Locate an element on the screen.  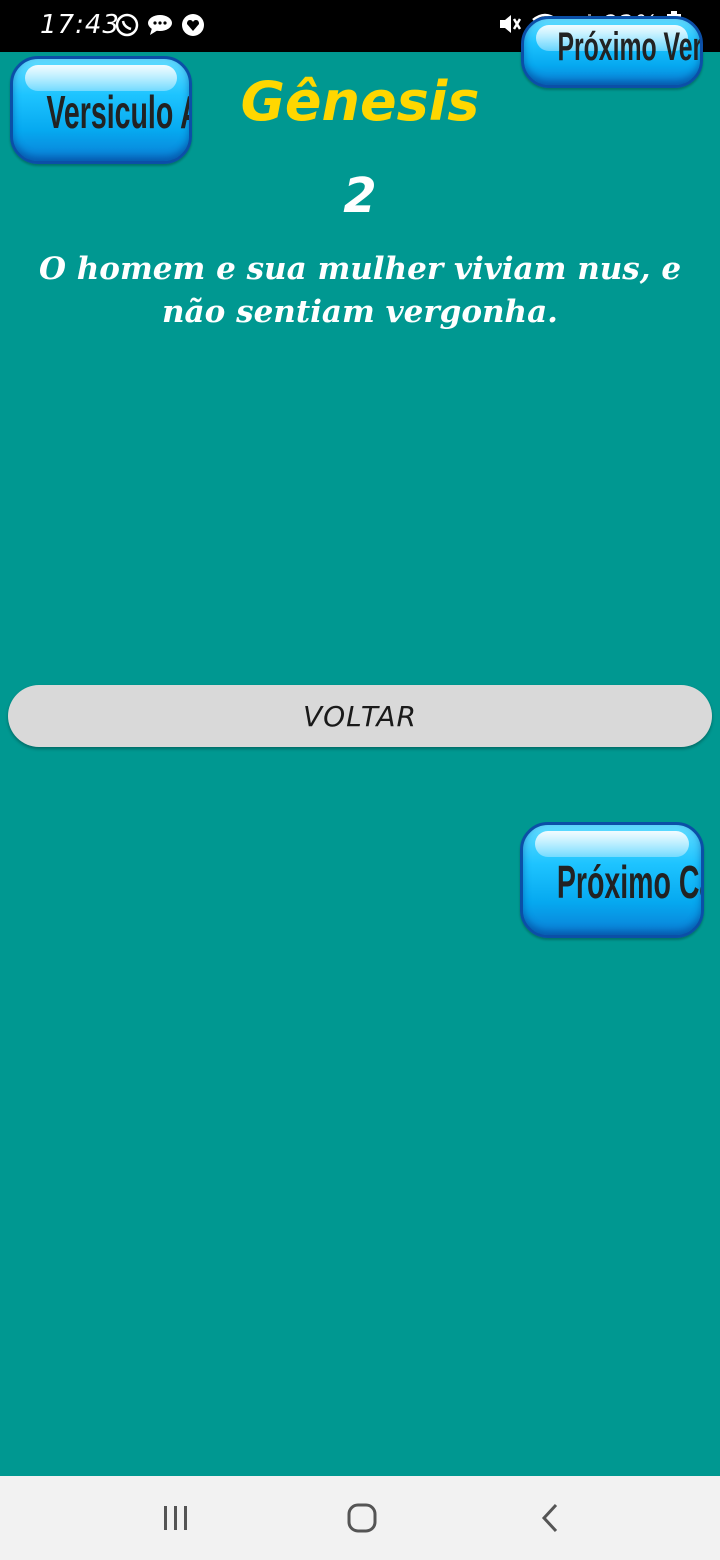
notification-icons is located at coordinates (160, 25).